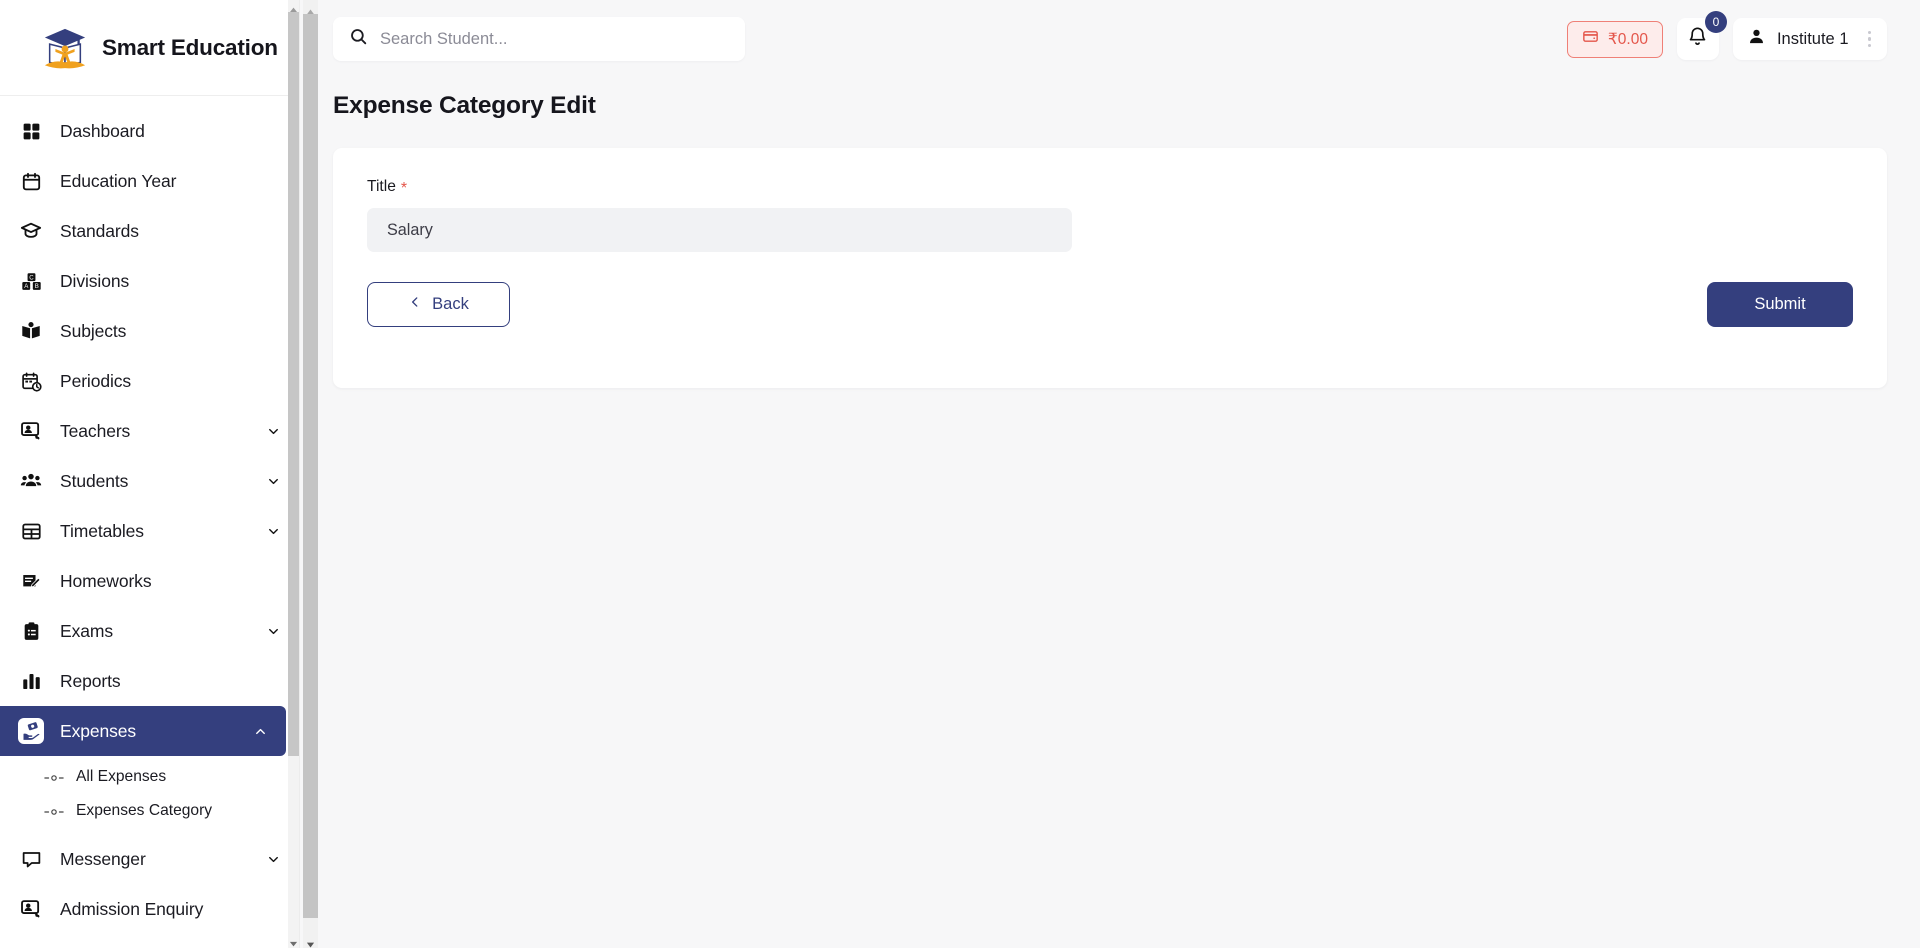 This screenshot has width=1920, height=948. Describe the element at coordinates (149, 531) in the screenshot. I see `sidebar-item-timetables: Timetables` at that location.